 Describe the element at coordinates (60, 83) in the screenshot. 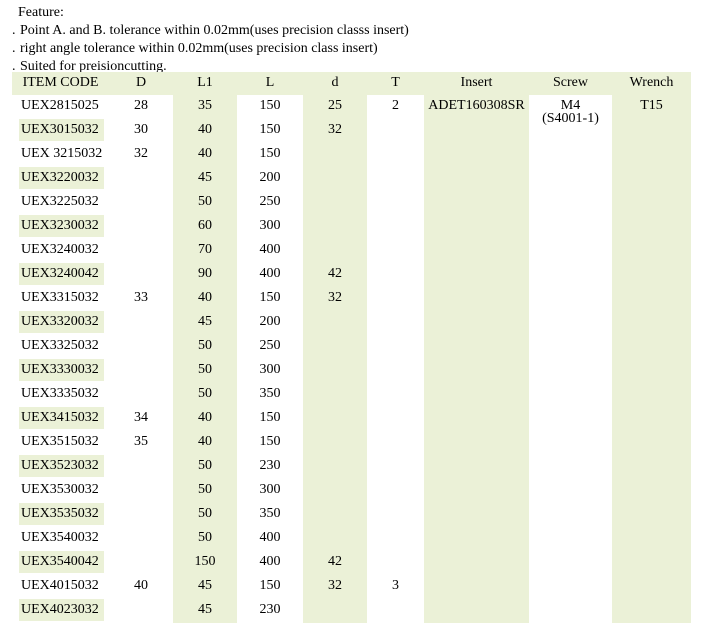

I see `column-header-item-code: ITEM CODE` at that location.